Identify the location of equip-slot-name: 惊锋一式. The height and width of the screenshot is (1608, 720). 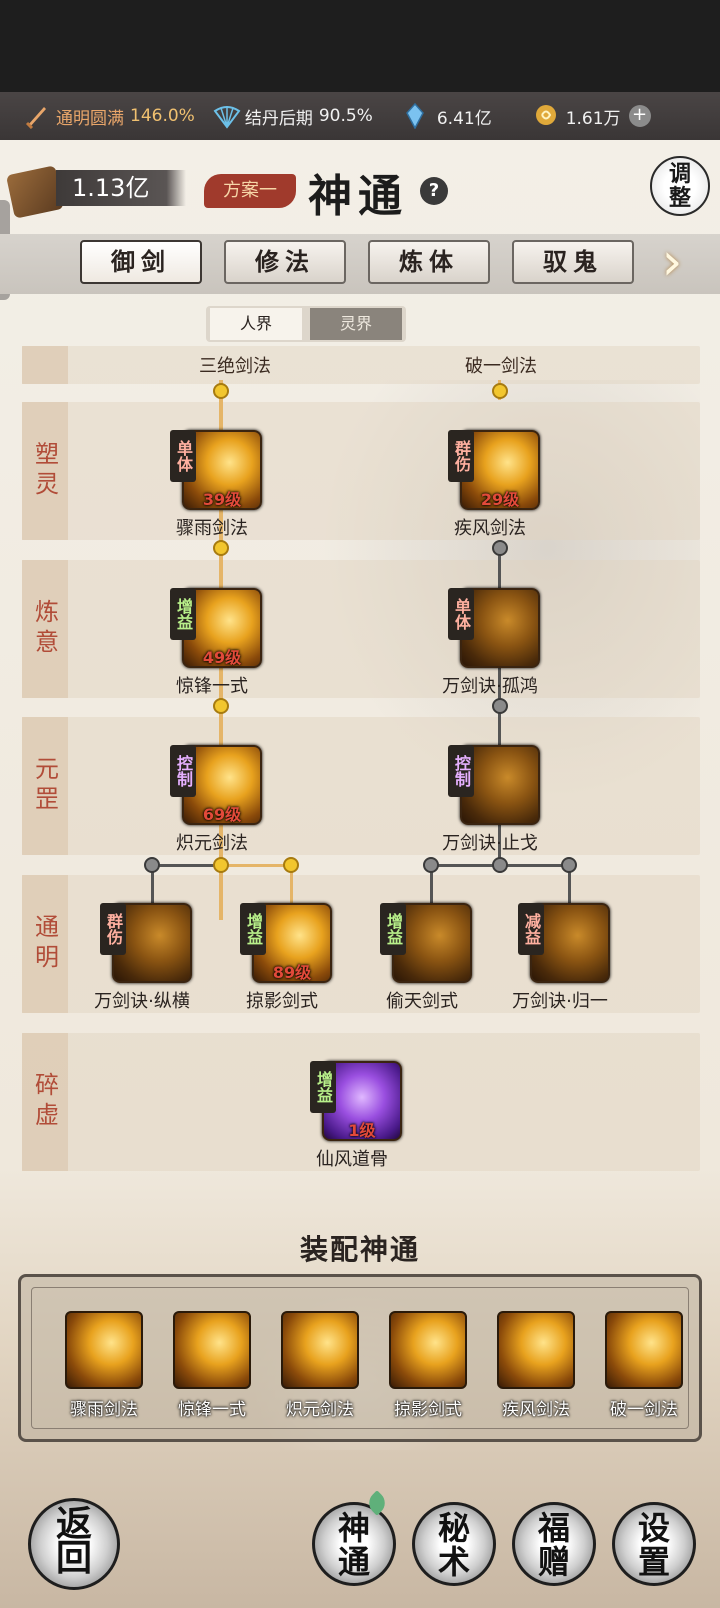
(212, 1410).